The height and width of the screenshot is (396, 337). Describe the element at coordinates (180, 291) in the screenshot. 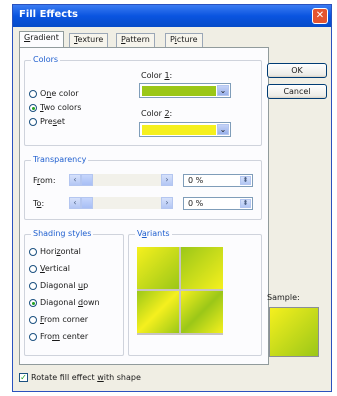

I see `variants-grid` at that location.